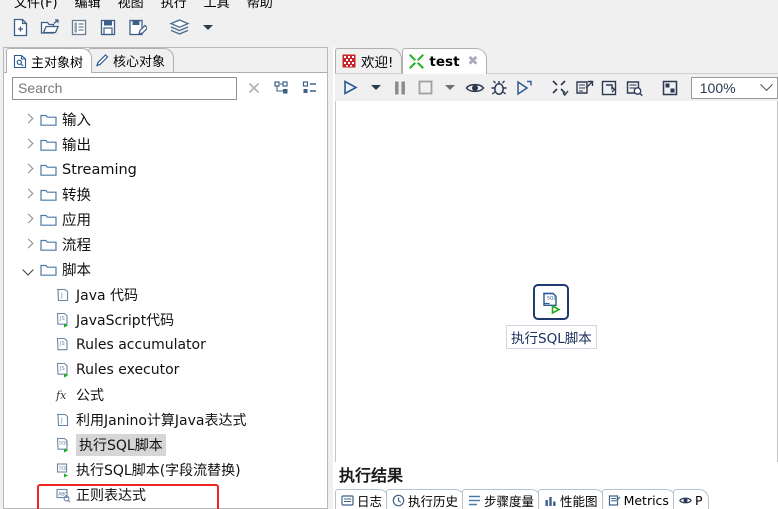 The image size is (778, 509). Describe the element at coordinates (79, 27) in the screenshot. I see `explorer-icon` at that location.